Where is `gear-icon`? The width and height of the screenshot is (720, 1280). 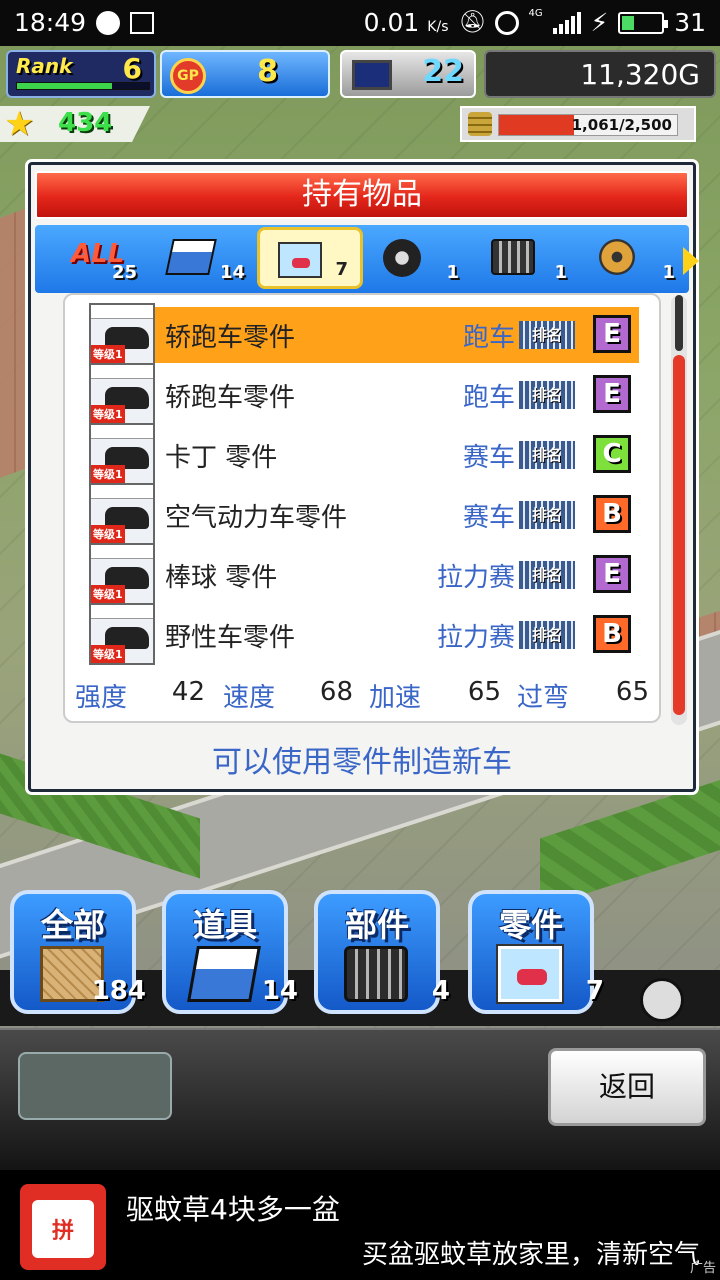
gear-icon is located at coordinates (617, 257).